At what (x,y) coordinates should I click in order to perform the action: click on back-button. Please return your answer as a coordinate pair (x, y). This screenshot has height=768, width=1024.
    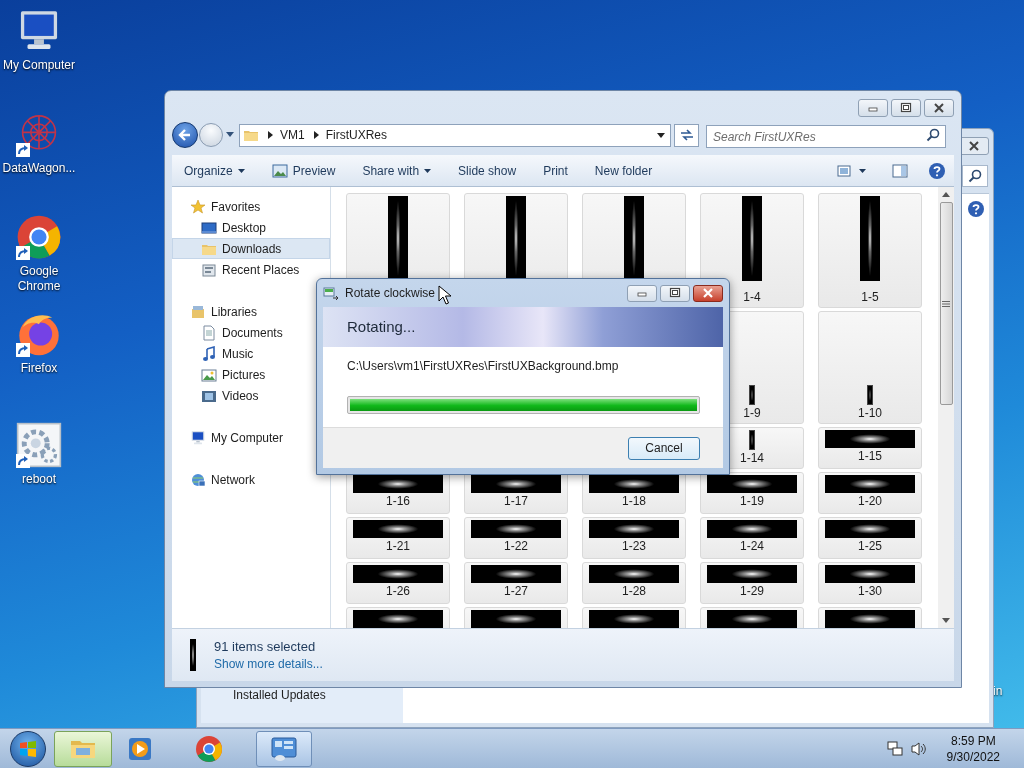
    Looking at the image, I should click on (185, 135).